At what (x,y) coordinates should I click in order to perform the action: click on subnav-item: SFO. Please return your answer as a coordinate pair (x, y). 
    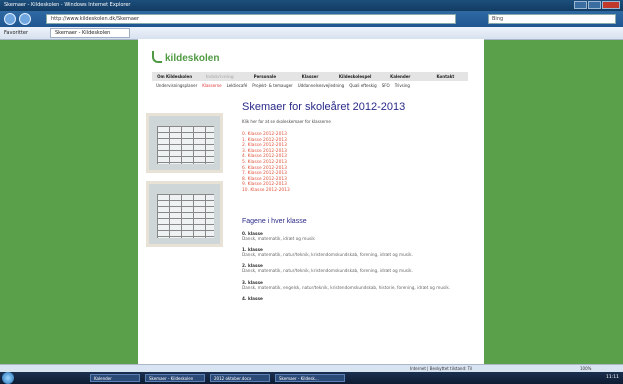
    Looking at the image, I should click on (386, 86).